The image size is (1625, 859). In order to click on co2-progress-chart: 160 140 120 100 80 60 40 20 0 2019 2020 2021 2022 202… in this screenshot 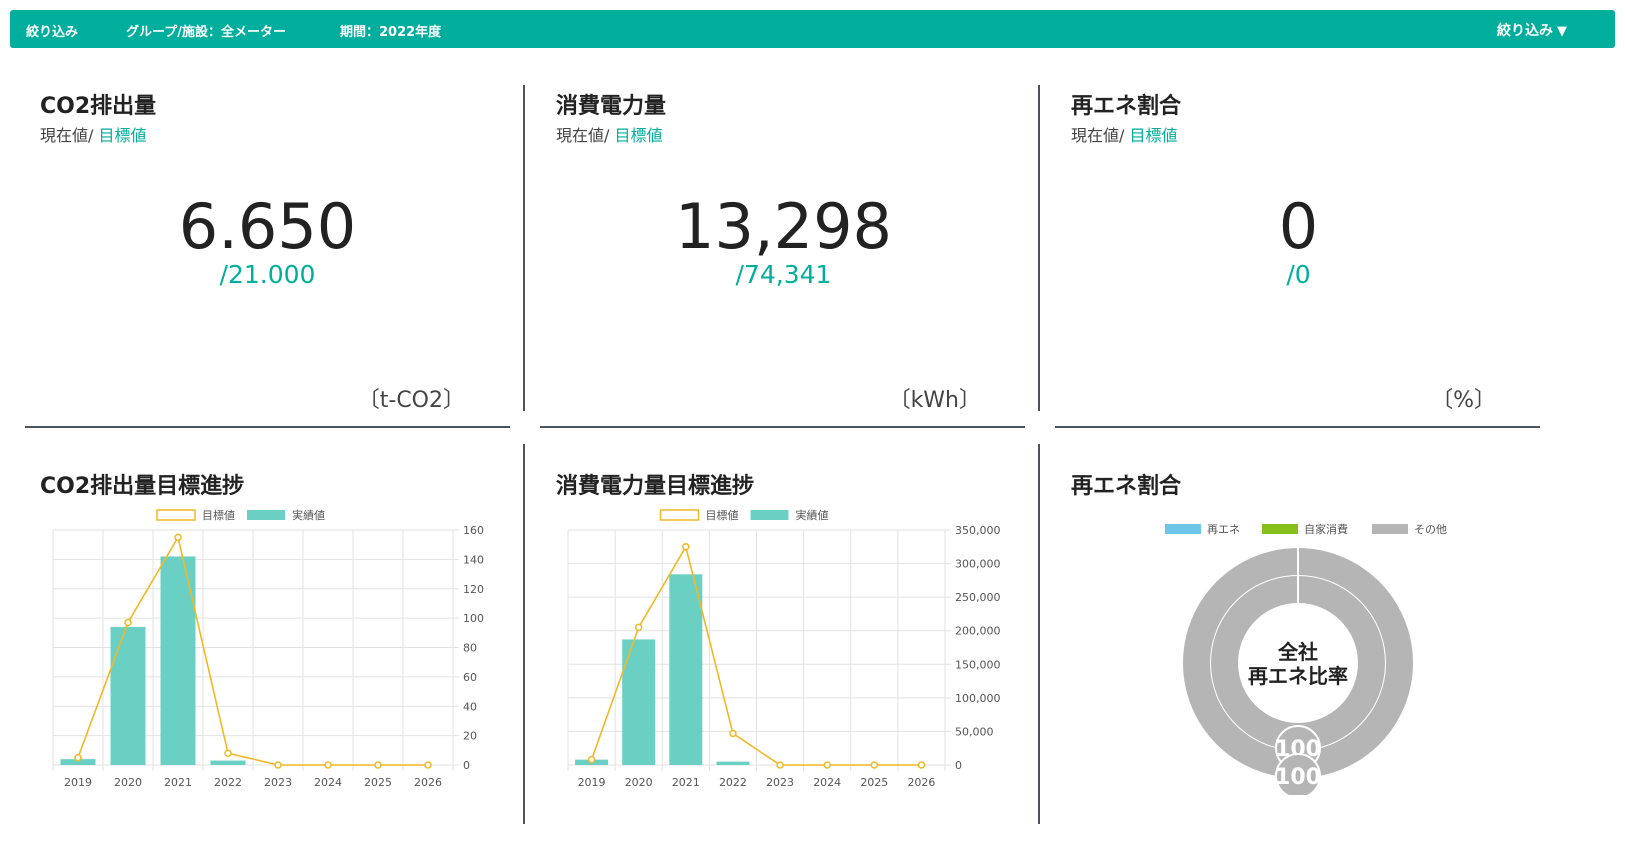, I will do `click(268, 648)`.